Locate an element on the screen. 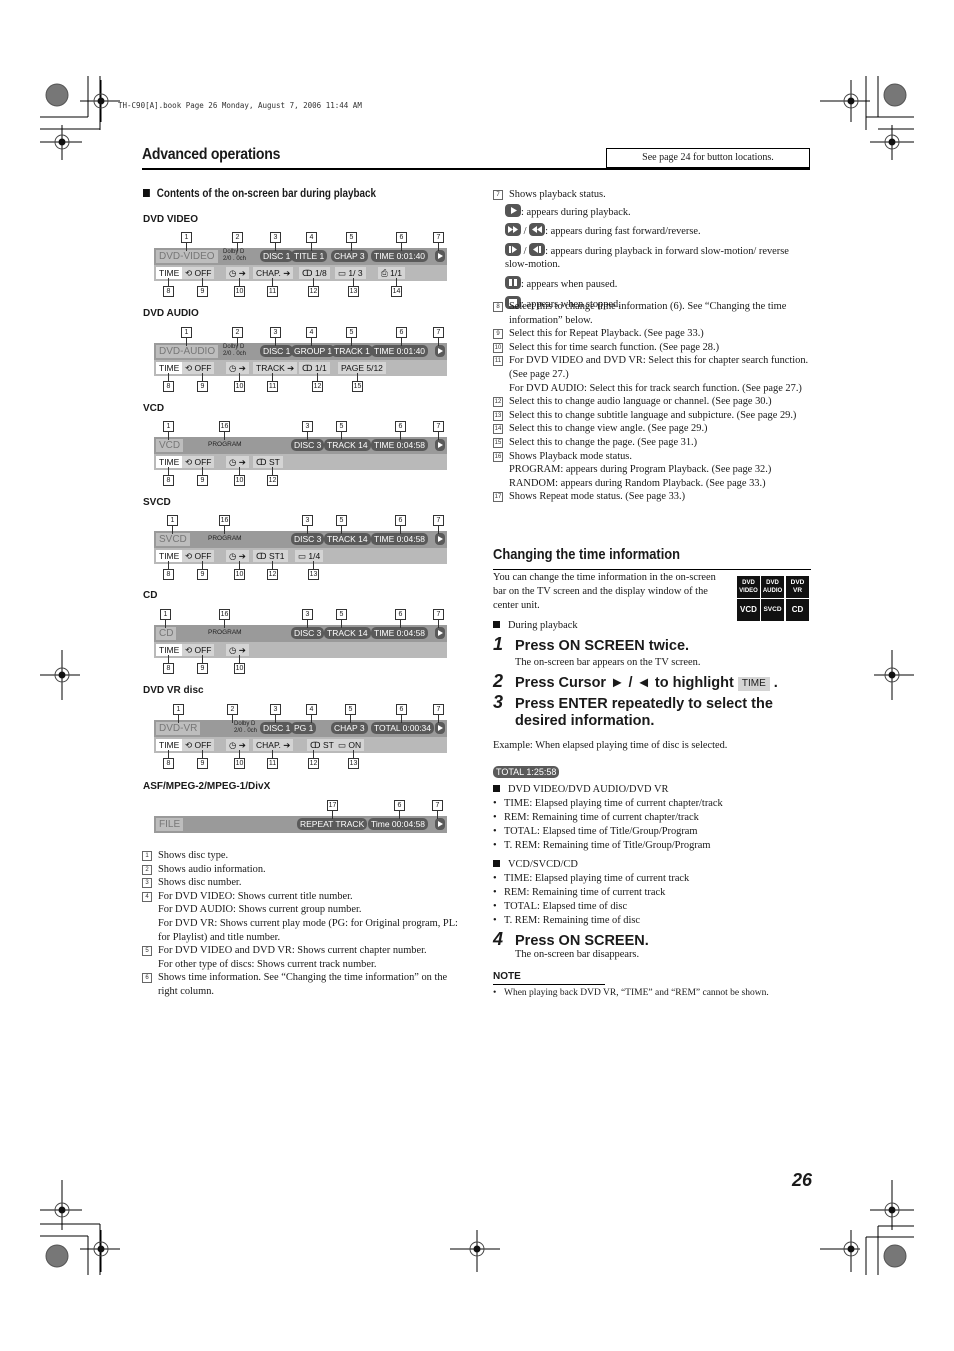 This screenshot has width=954, height=1351. bullet-item: TOTAL: Elapsed time of disc is located at coordinates (652, 907).